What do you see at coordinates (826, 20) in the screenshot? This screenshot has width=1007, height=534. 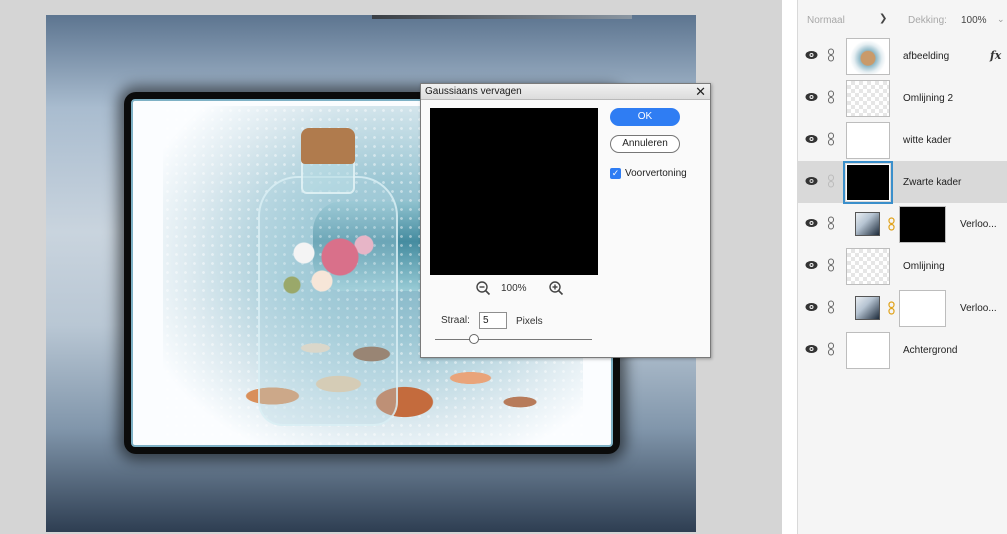 I see `blend-mode-dropdown: Normaal` at bounding box center [826, 20].